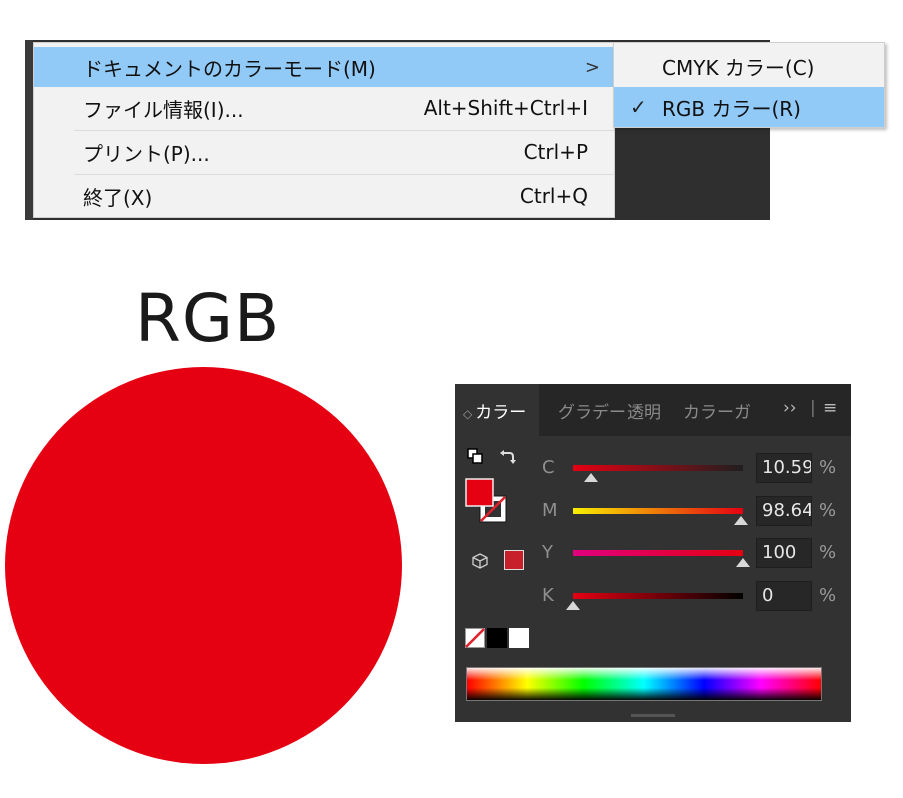 This screenshot has width=903, height=798. Describe the element at coordinates (658, 511) in the screenshot. I see `channel-slider-m` at that location.